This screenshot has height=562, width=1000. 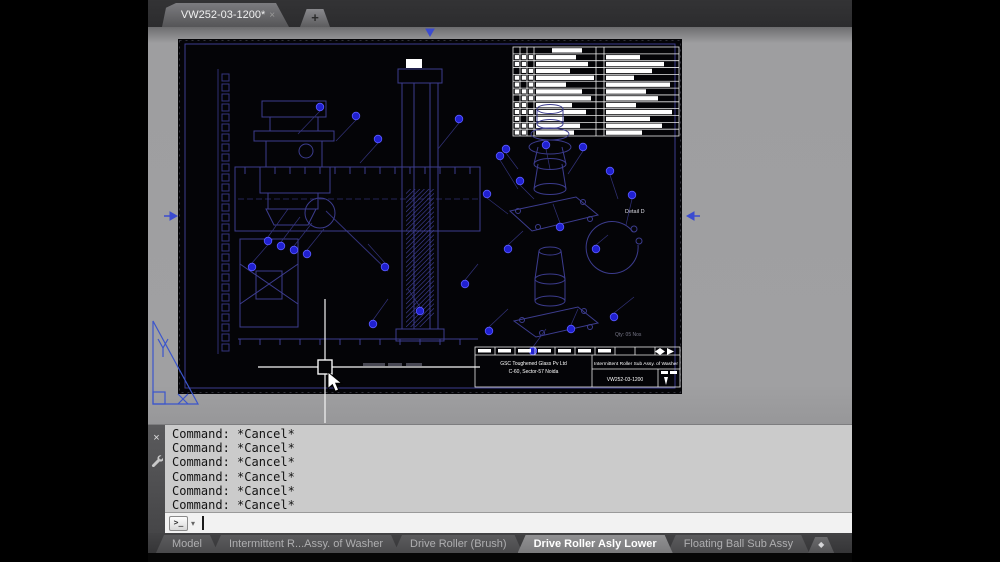 I want to click on file-tab-active: VW252-03-1200* ×, so click(x=228, y=15).